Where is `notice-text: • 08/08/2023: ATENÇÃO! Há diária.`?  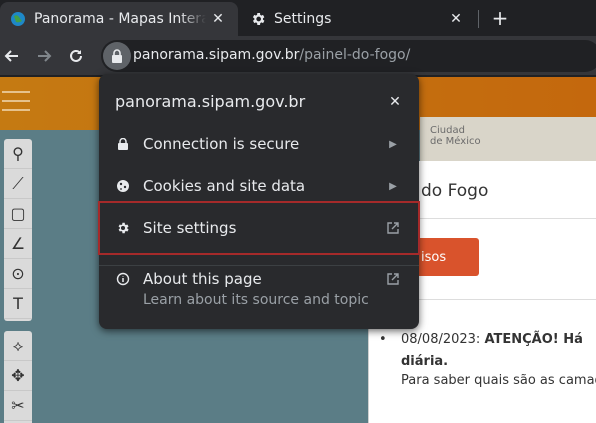
notice-text: • 08/08/2023: ATENÇÃO! Há diária. is located at coordinates (481, 351).